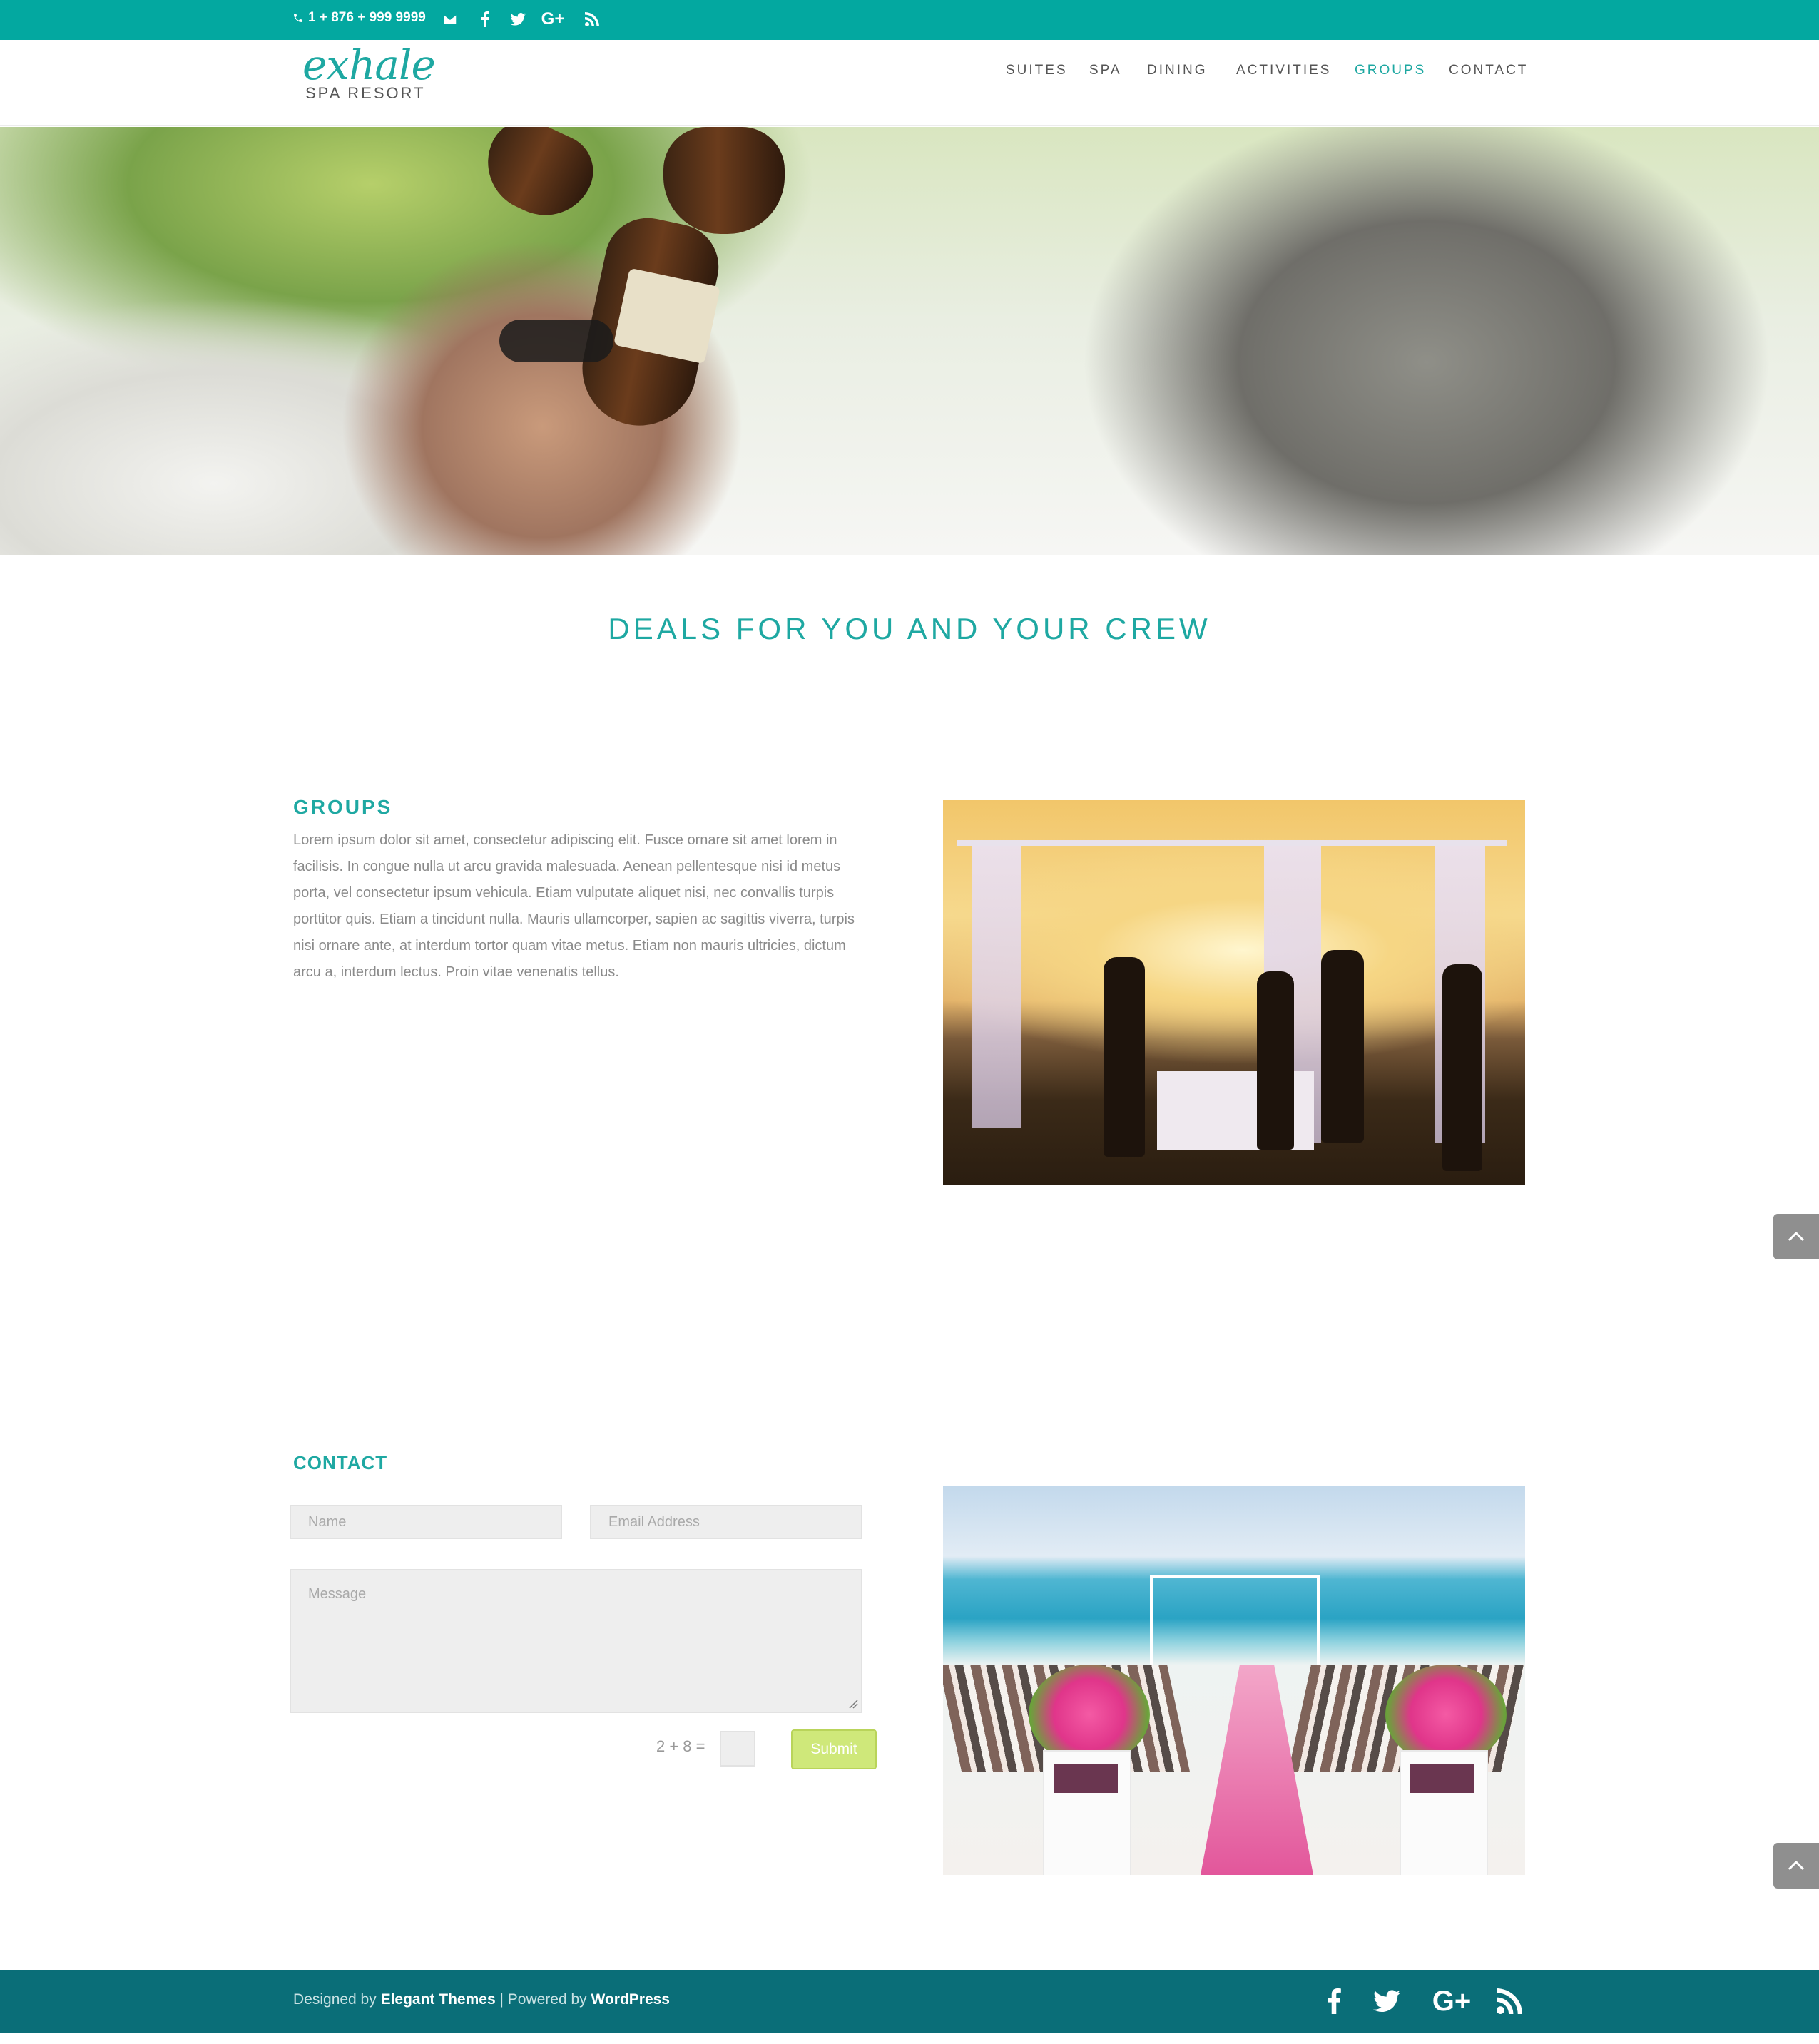 The image size is (1819, 2044). What do you see at coordinates (367, 17) in the screenshot?
I see `phone-text: 1 + 876 + 999 9999` at bounding box center [367, 17].